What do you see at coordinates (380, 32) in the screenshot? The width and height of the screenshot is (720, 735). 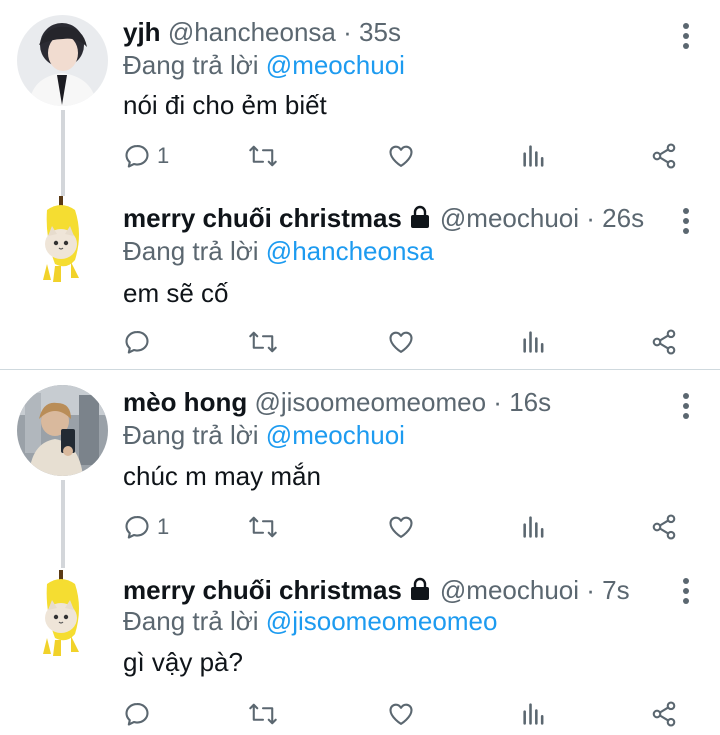 I see `timestamp: 35s` at bounding box center [380, 32].